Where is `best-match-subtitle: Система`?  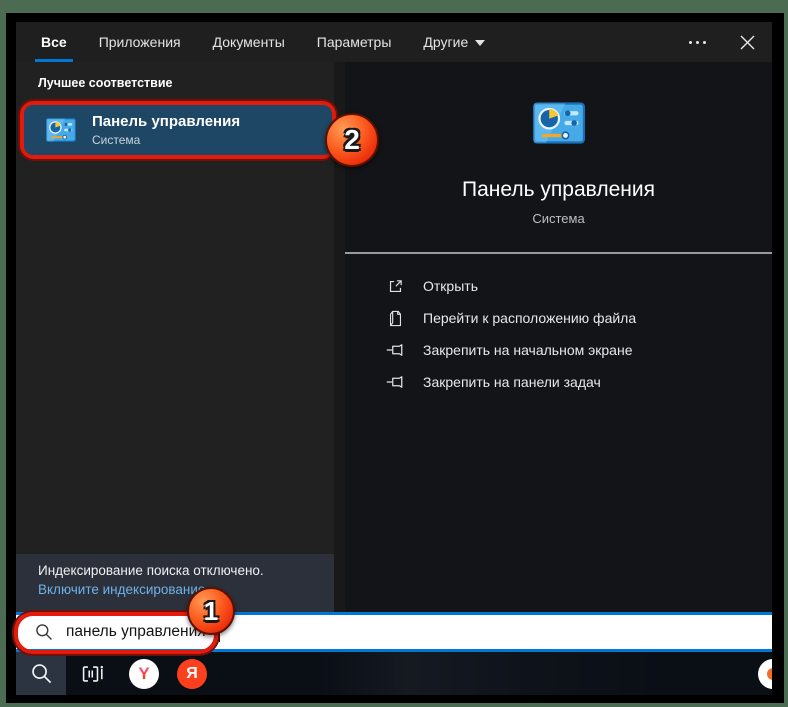
best-match-subtitle: Система is located at coordinates (116, 140).